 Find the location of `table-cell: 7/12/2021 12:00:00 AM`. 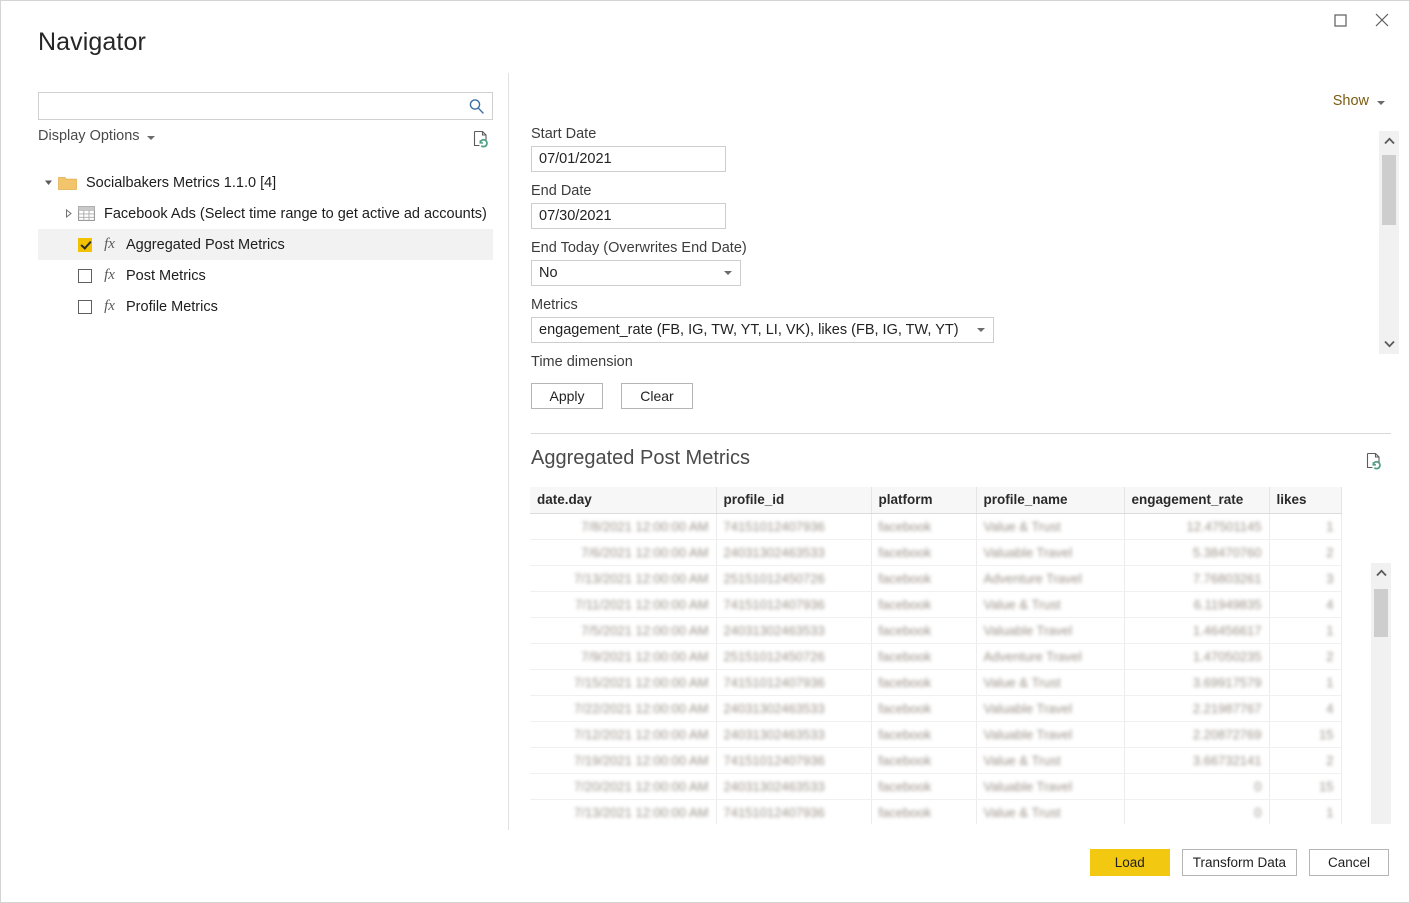

table-cell: 7/12/2021 12:00:00 AM is located at coordinates (623, 734).